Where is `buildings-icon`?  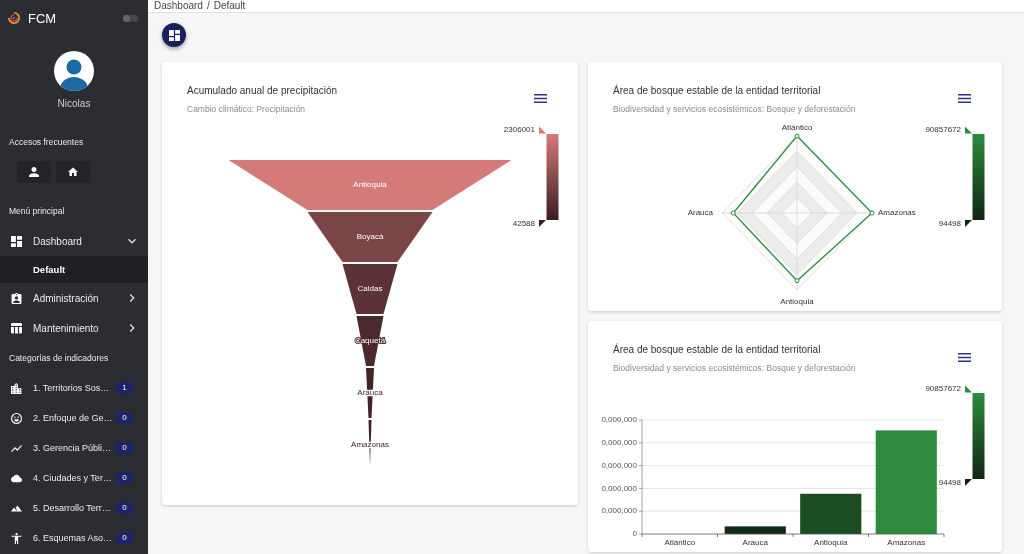
buildings-icon is located at coordinates (16, 388).